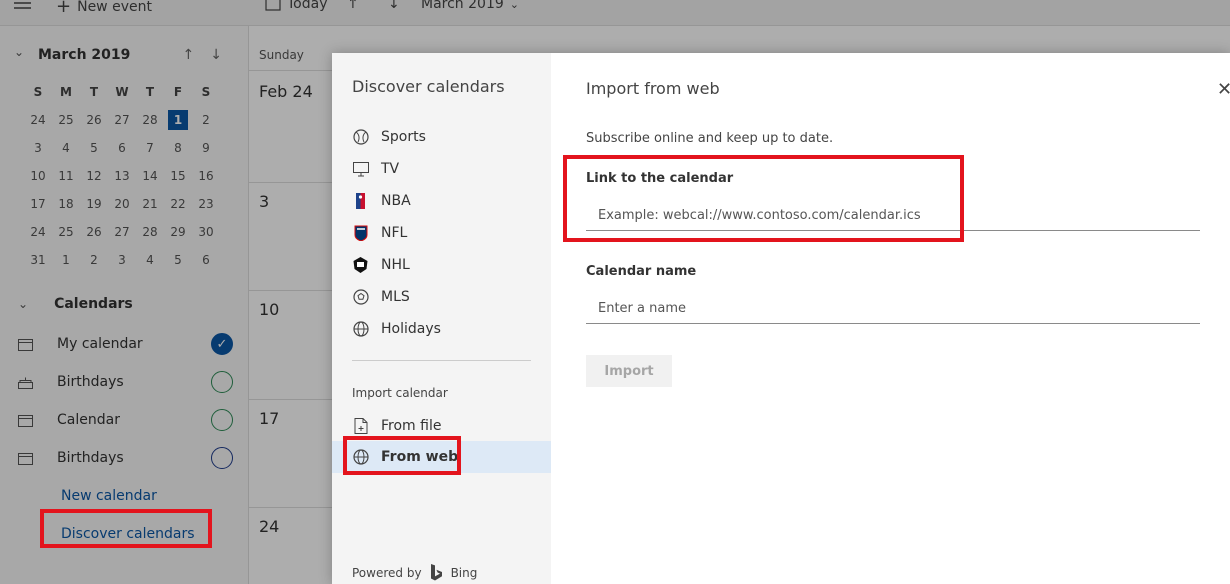  Describe the element at coordinates (710, 138) in the screenshot. I see `dialog-description: Subscribe online and keep up to date.` at that location.